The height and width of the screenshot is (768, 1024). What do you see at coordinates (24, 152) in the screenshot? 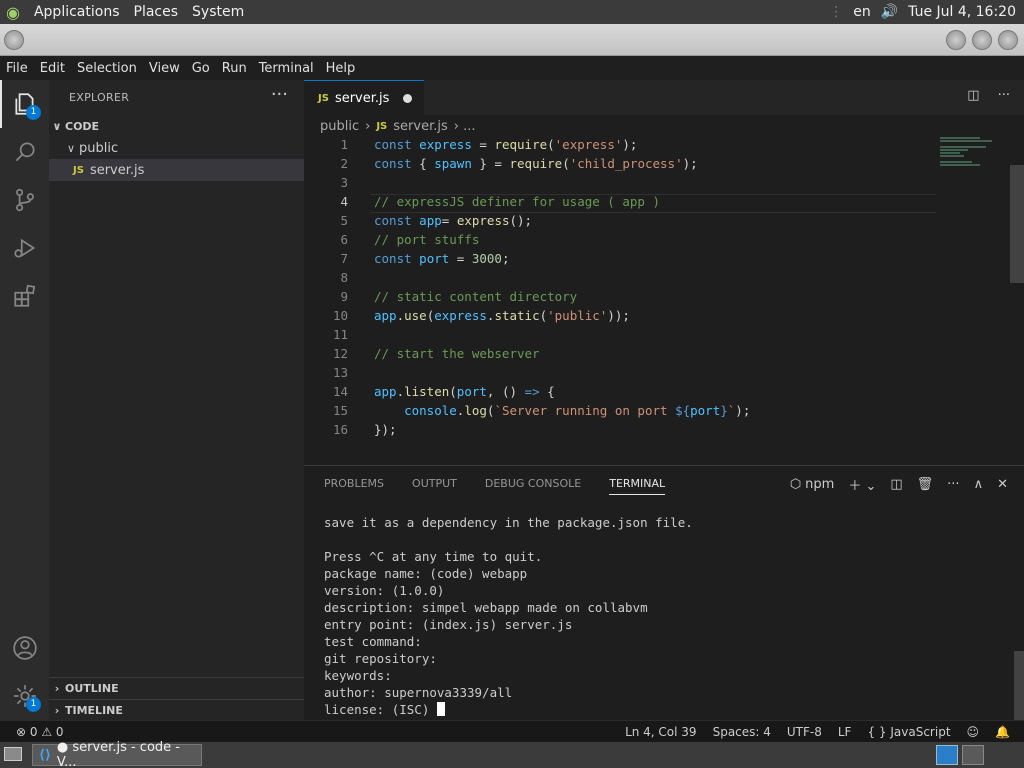
I see `search-icon` at bounding box center [24, 152].